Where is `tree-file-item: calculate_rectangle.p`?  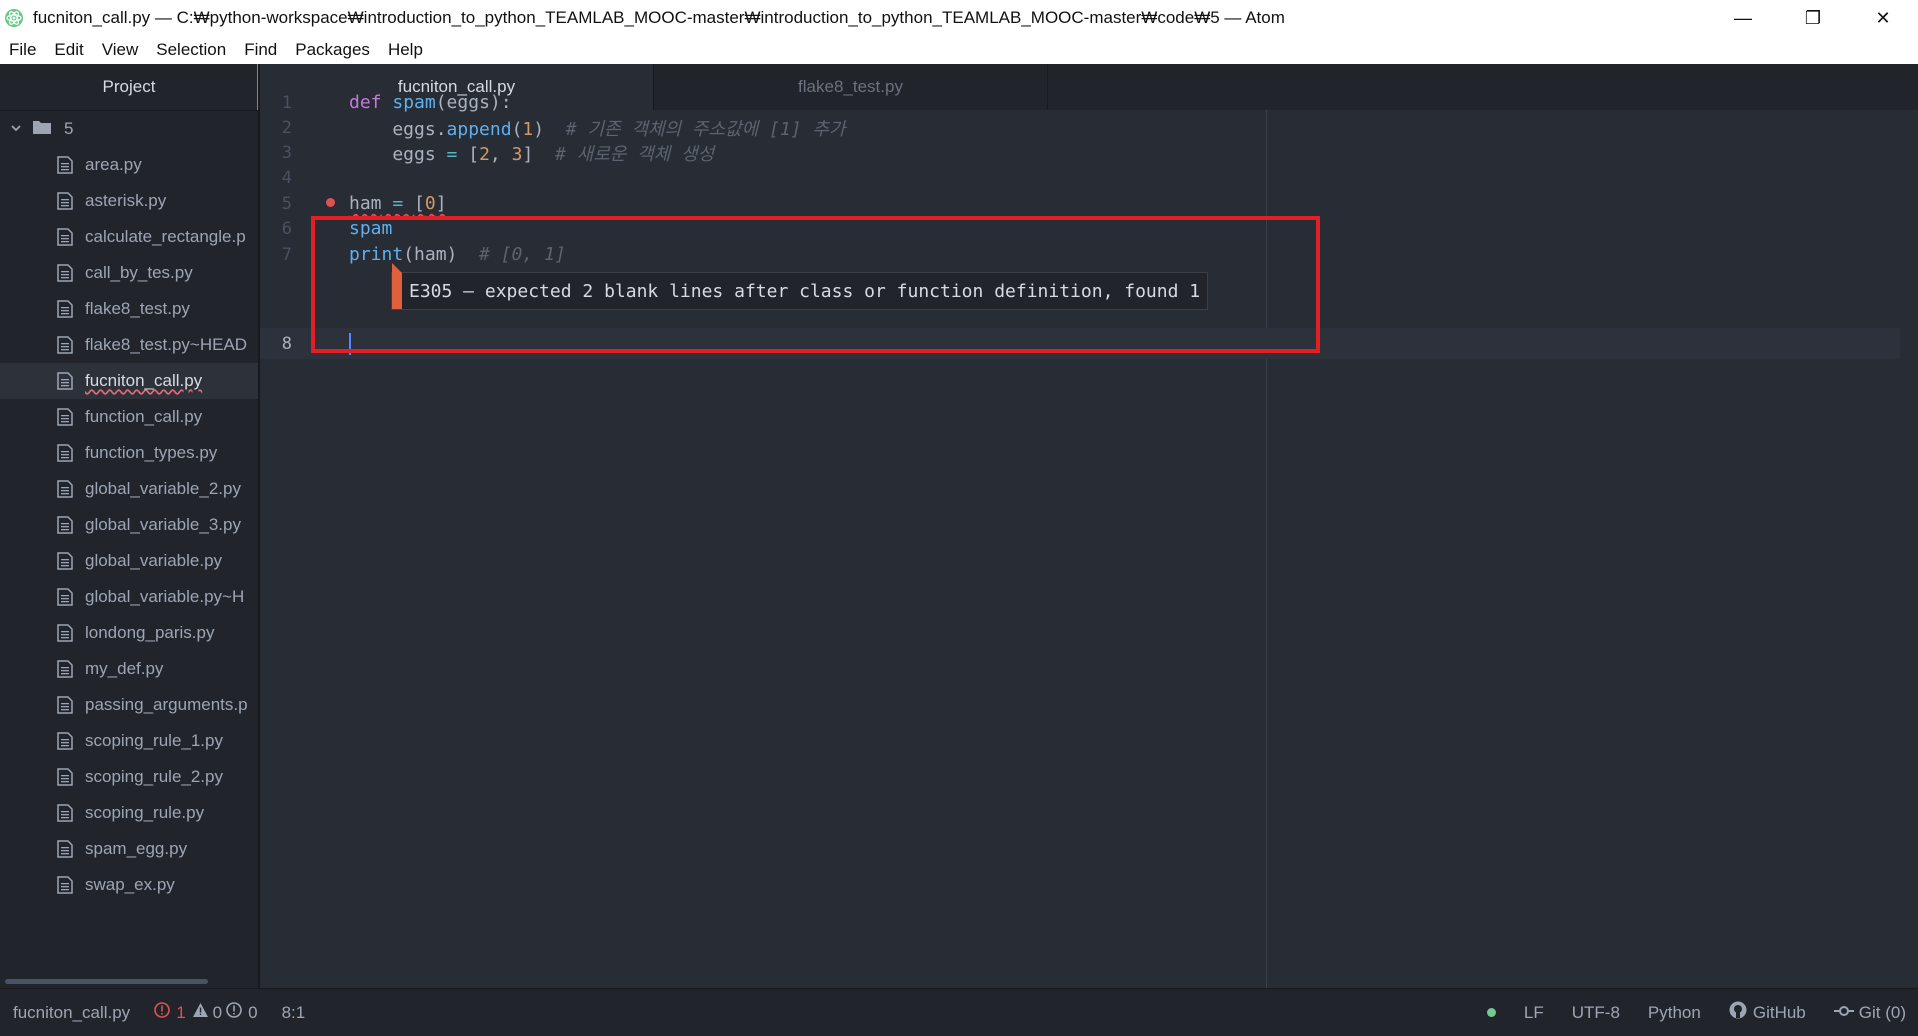 tree-file-item: calculate_rectangle.p is located at coordinates (129, 237).